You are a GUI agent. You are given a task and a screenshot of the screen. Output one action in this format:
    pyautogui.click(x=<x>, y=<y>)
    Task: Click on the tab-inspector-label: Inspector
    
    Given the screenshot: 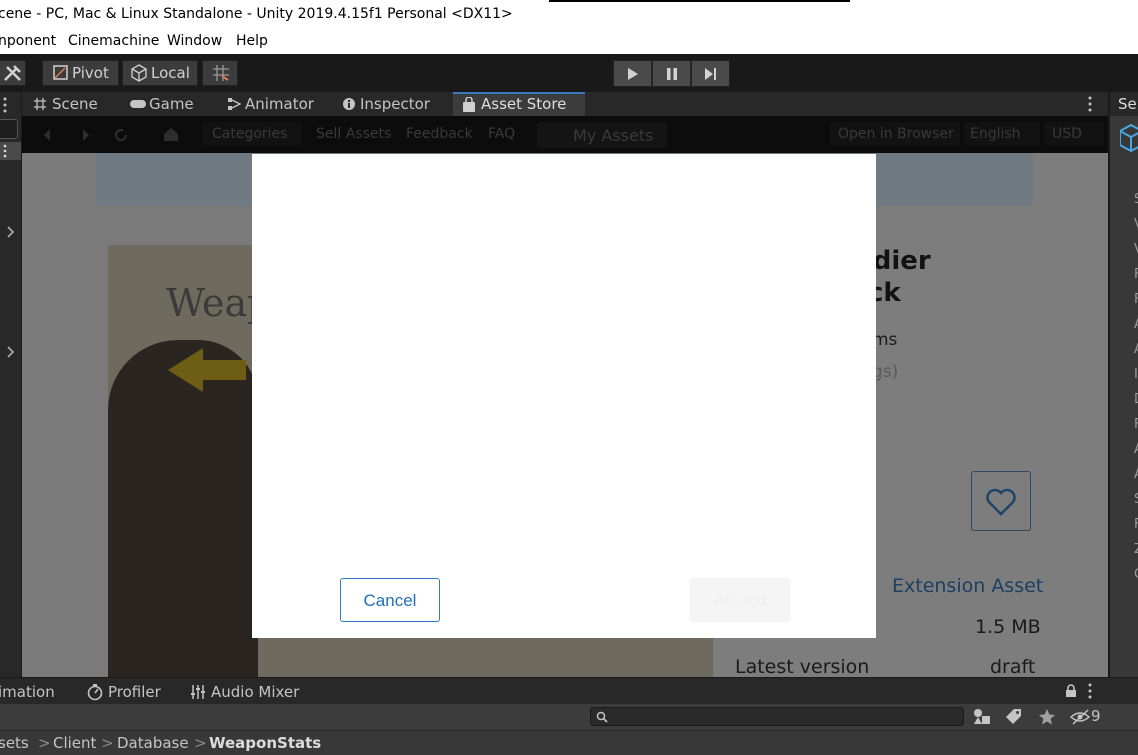 What is the action you would take?
    pyautogui.click(x=395, y=104)
    